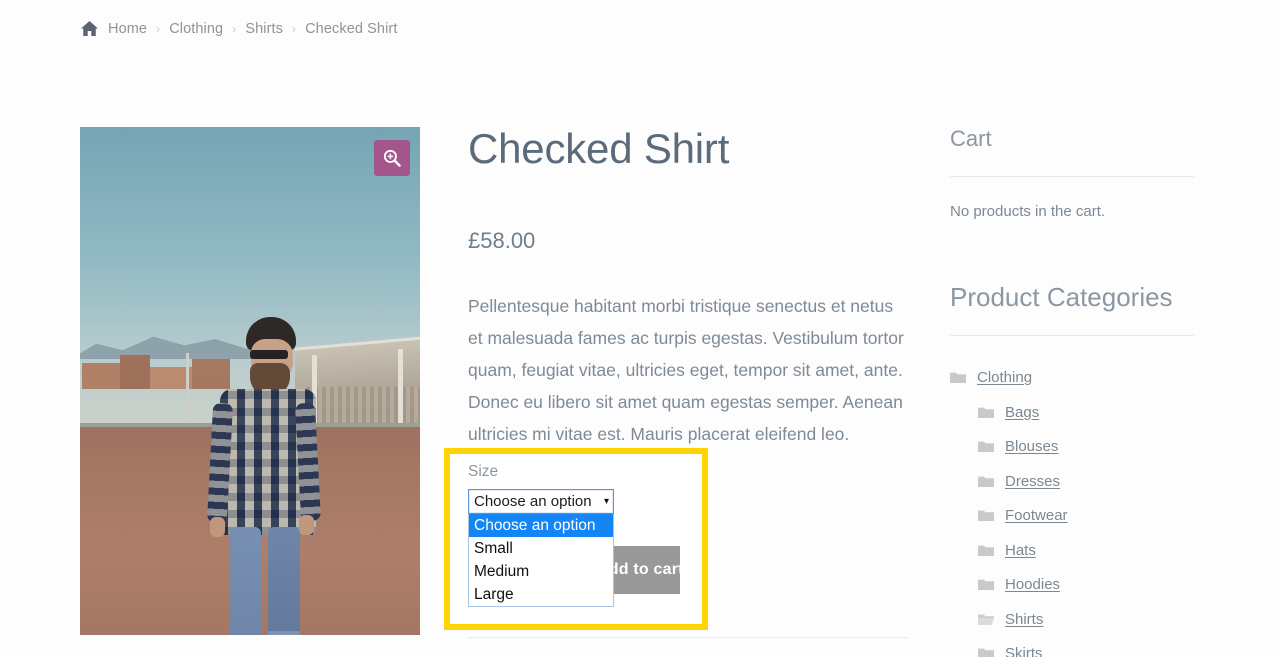  I want to click on categories-widget-title: Product Categories, so click(1061, 297).